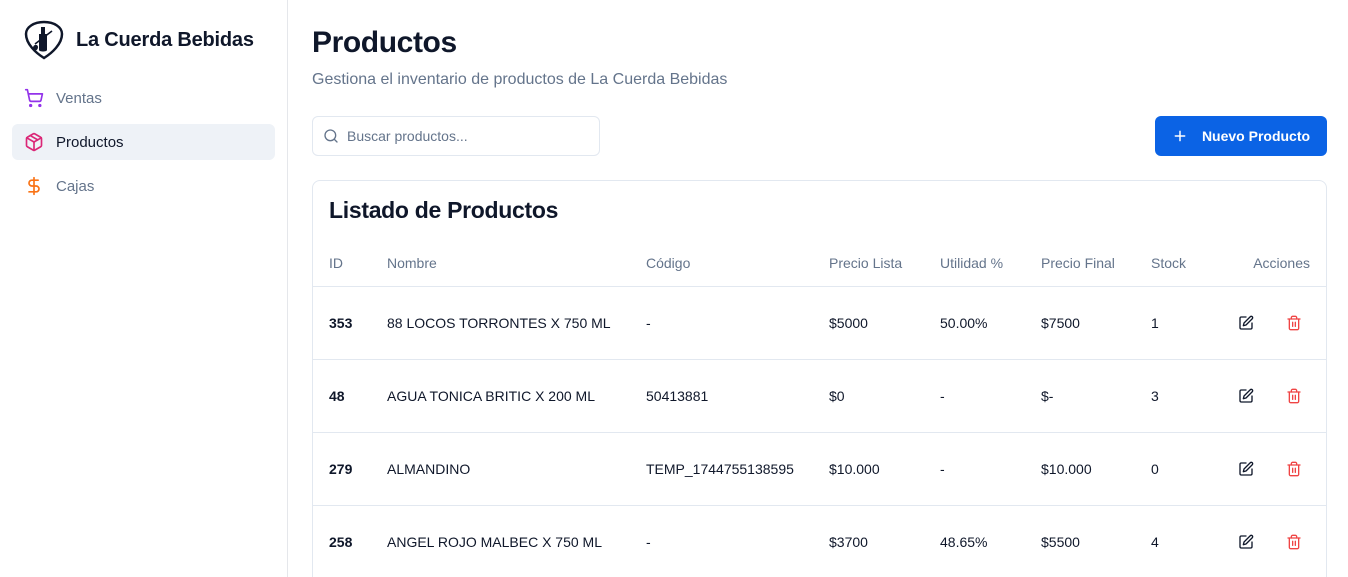  What do you see at coordinates (90, 142) in the screenshot?
I see `sidebar-item-label: Productos` at bounding box center [90, 142].